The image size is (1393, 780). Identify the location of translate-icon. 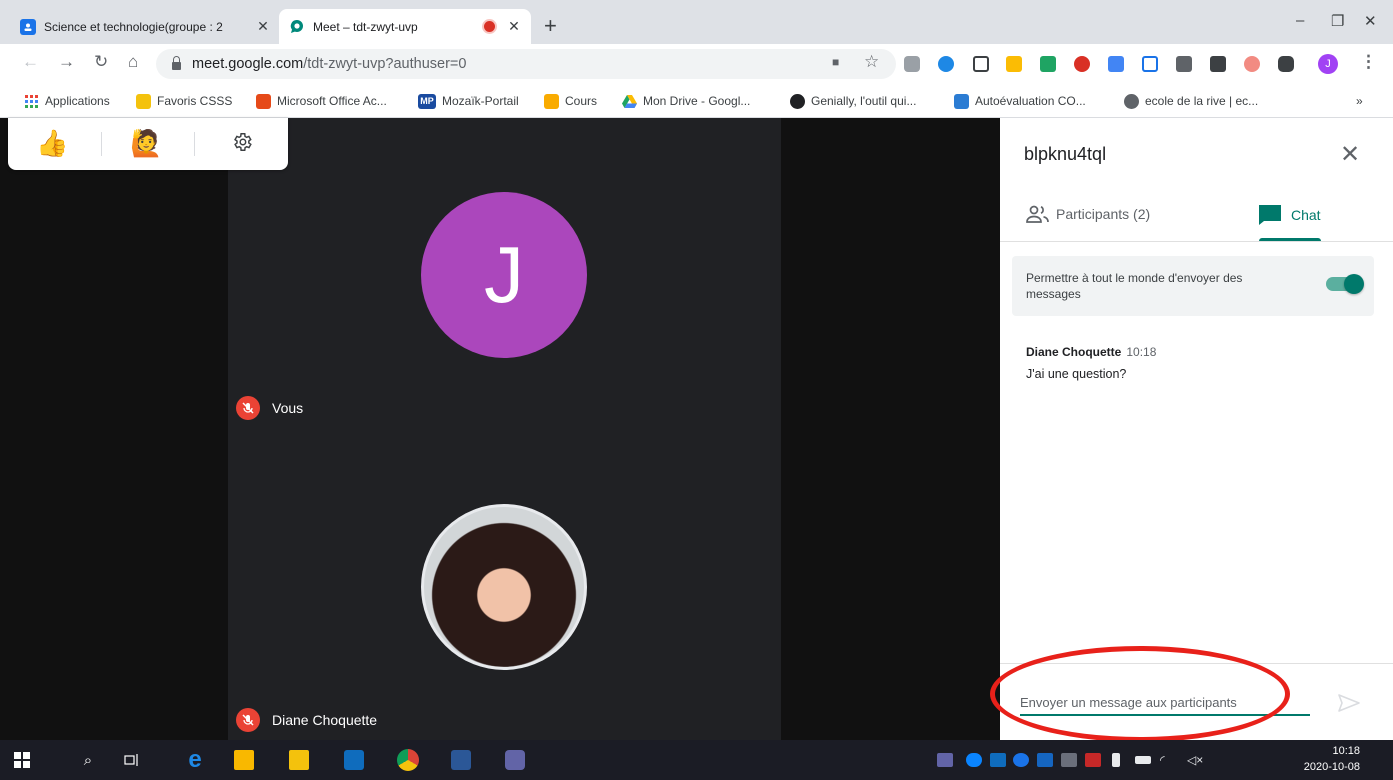
(1116, 64).